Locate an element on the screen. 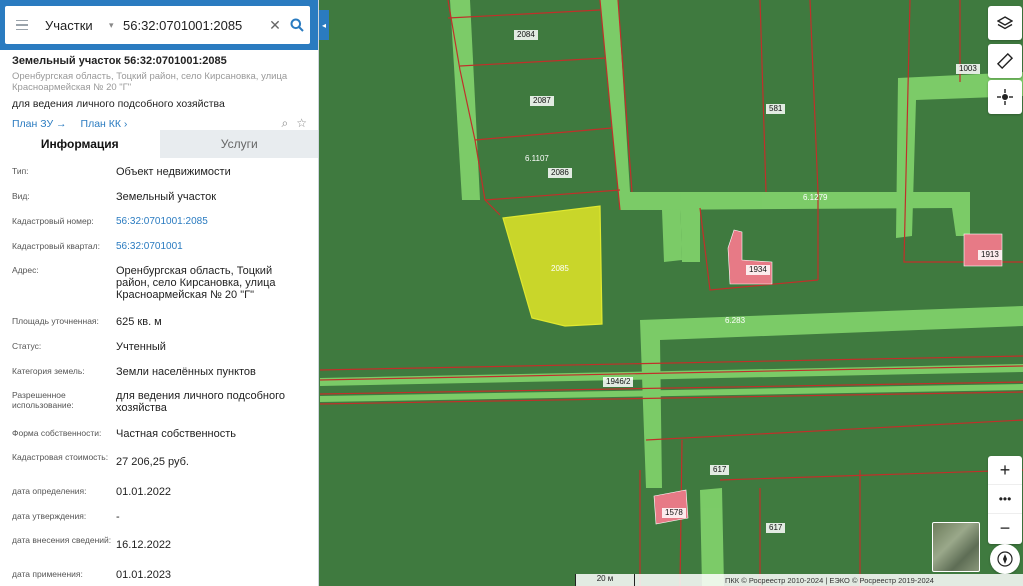 The image size is (1023, 586). zoom-controls: + ••• − is located at coordinates (1005, 500).